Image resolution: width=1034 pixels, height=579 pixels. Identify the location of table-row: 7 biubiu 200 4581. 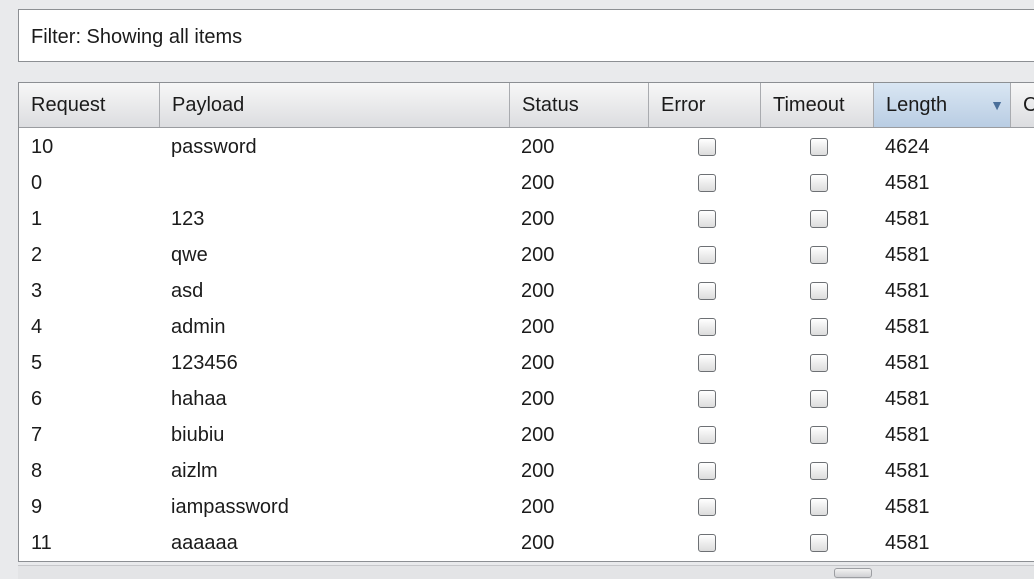
(526, 435).